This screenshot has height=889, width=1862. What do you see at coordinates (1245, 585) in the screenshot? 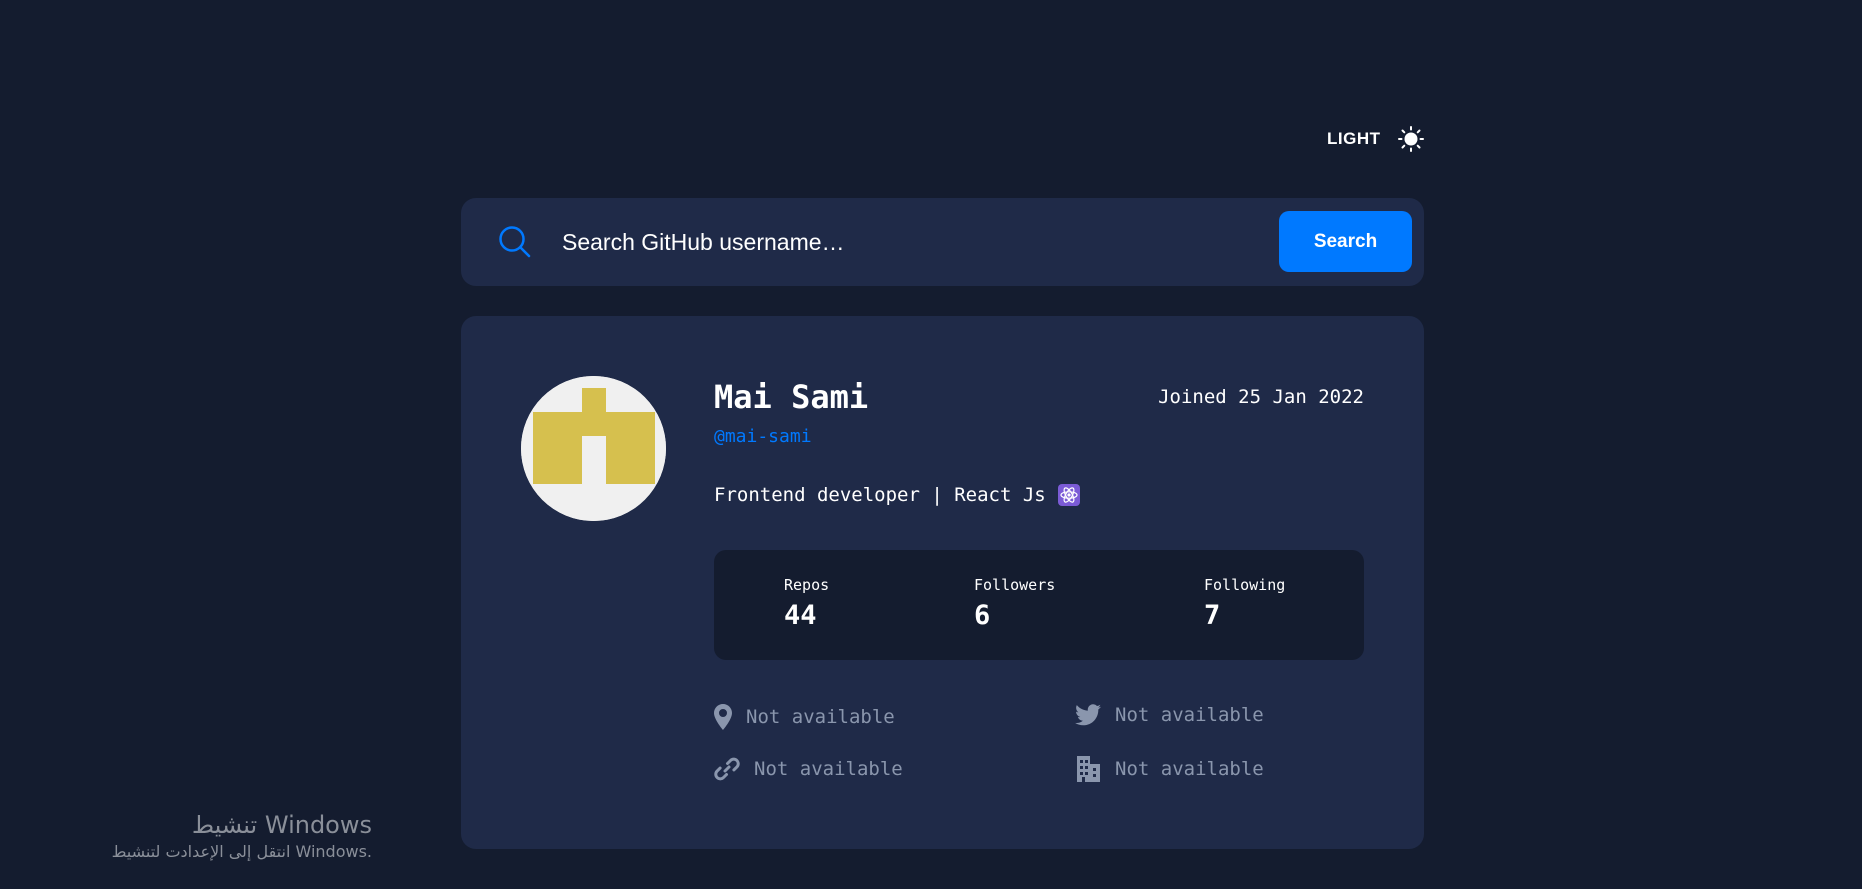
I see `stat-label: Following` at bounding box center [1245, 585].